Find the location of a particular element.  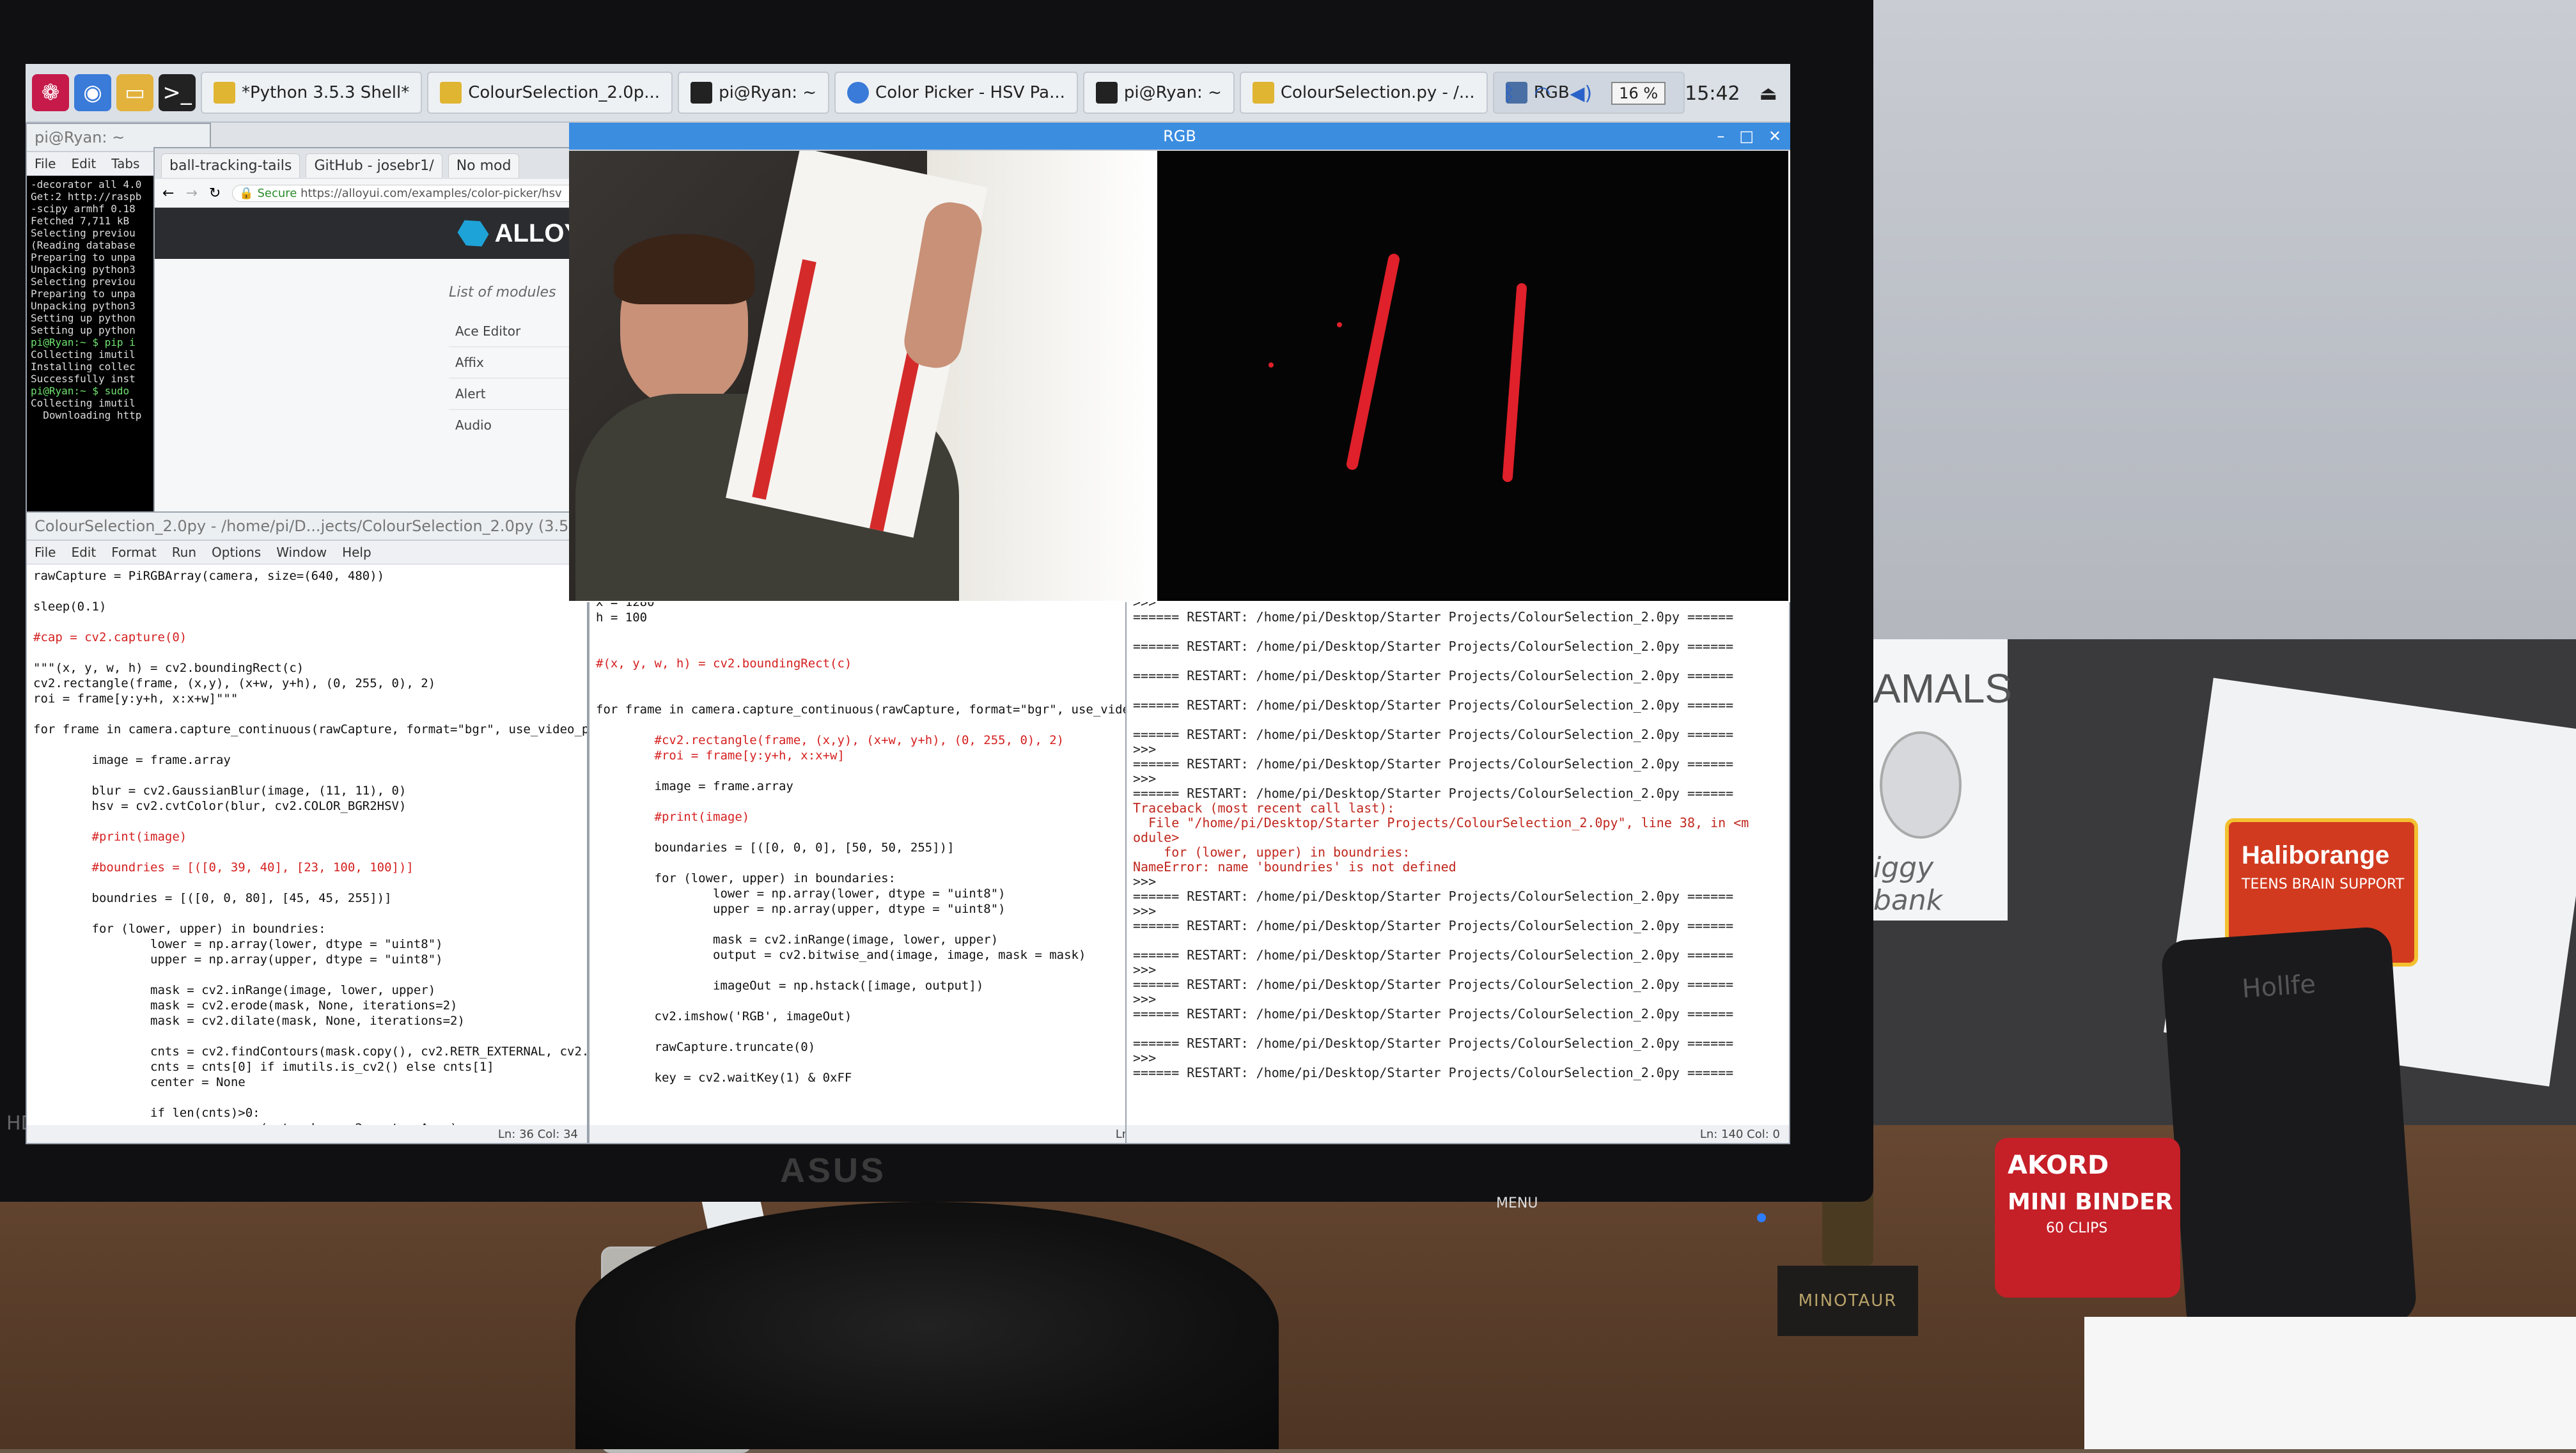

close-icon: ✕ is located at coordinates (1774, 136).